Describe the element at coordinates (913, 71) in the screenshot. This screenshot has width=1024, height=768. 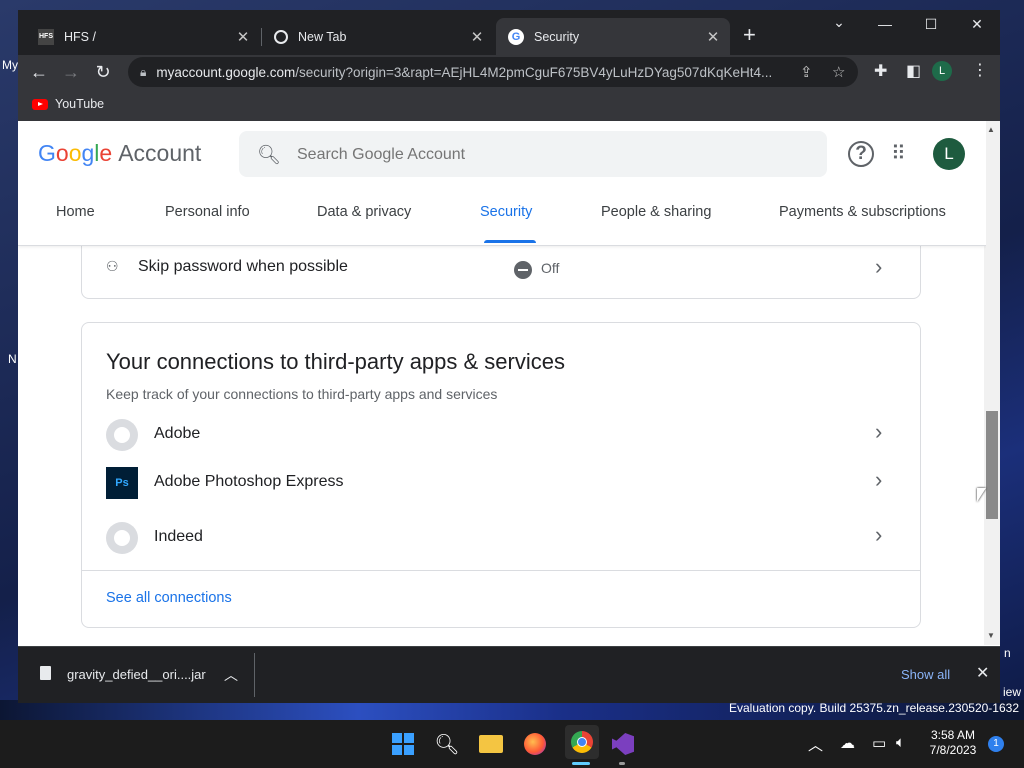
I see `side-panel-icon: ◧` at that location.